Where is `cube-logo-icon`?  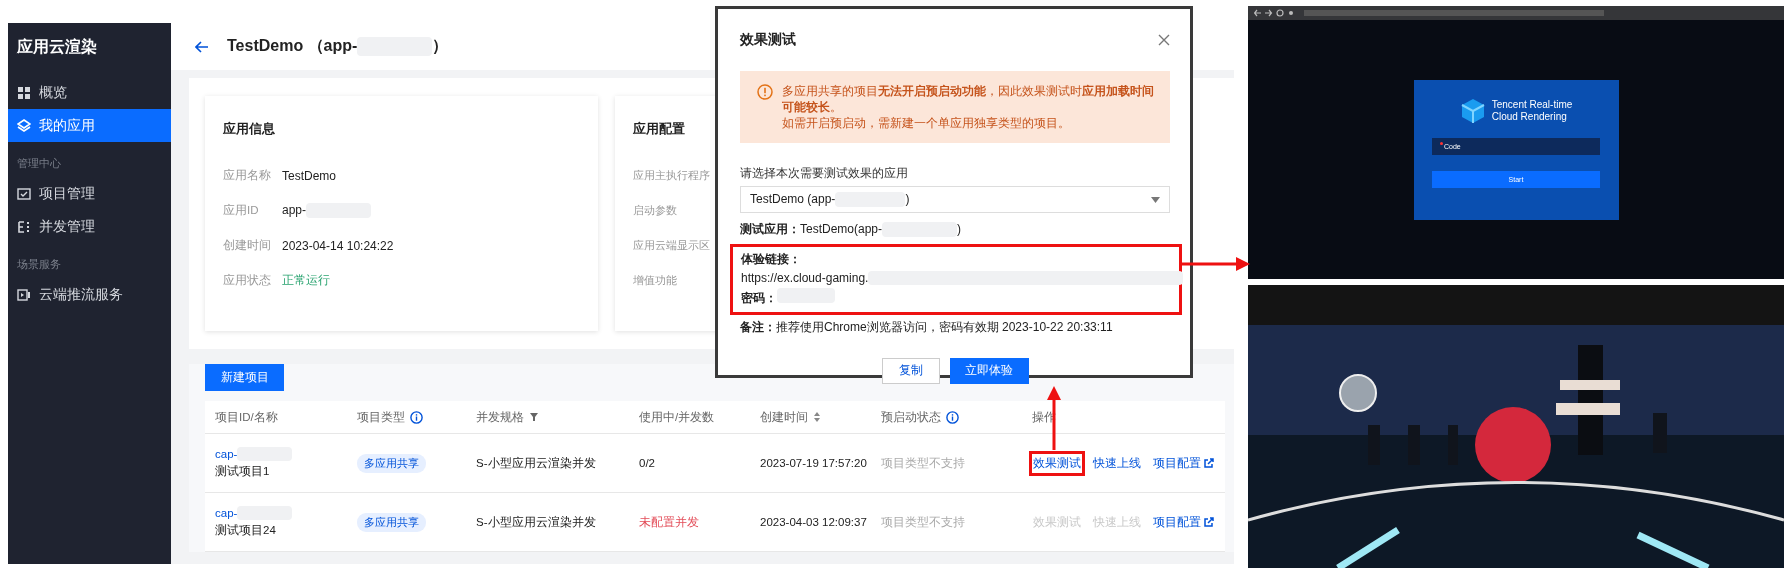 cube-logo-icon is located at coordinates (1472, 110).